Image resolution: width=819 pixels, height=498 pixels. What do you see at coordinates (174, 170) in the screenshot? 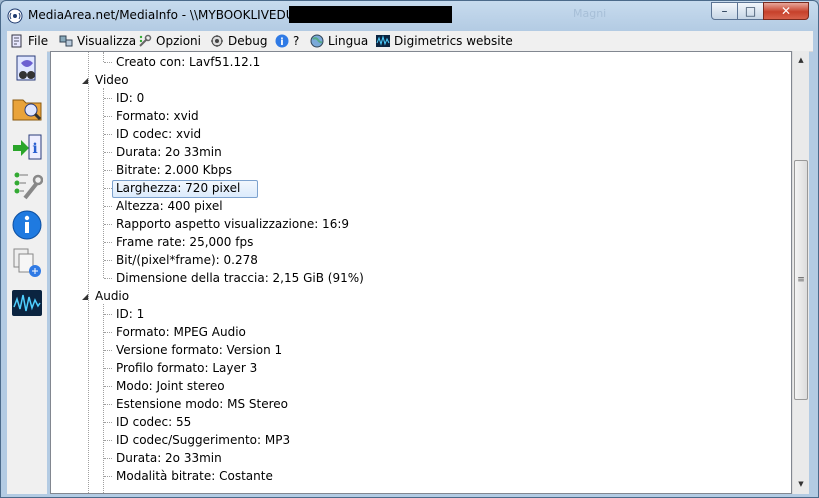
I see `tree-item-label: Bitrate: 2.000 Kbps` at bounding box center [174, 170].